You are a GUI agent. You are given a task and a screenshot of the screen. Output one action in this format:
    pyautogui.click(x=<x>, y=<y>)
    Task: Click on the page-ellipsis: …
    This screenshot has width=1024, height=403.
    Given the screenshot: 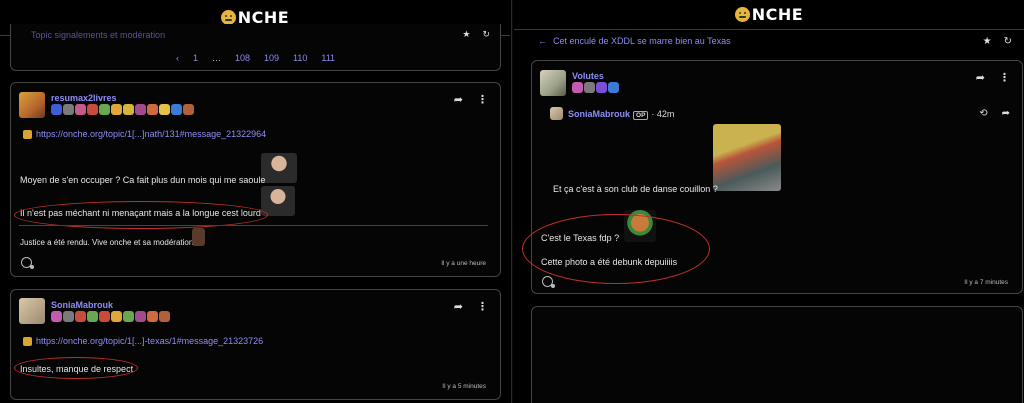 What is the action you would take?
    pyautogui.click(x=216, y=58)
    